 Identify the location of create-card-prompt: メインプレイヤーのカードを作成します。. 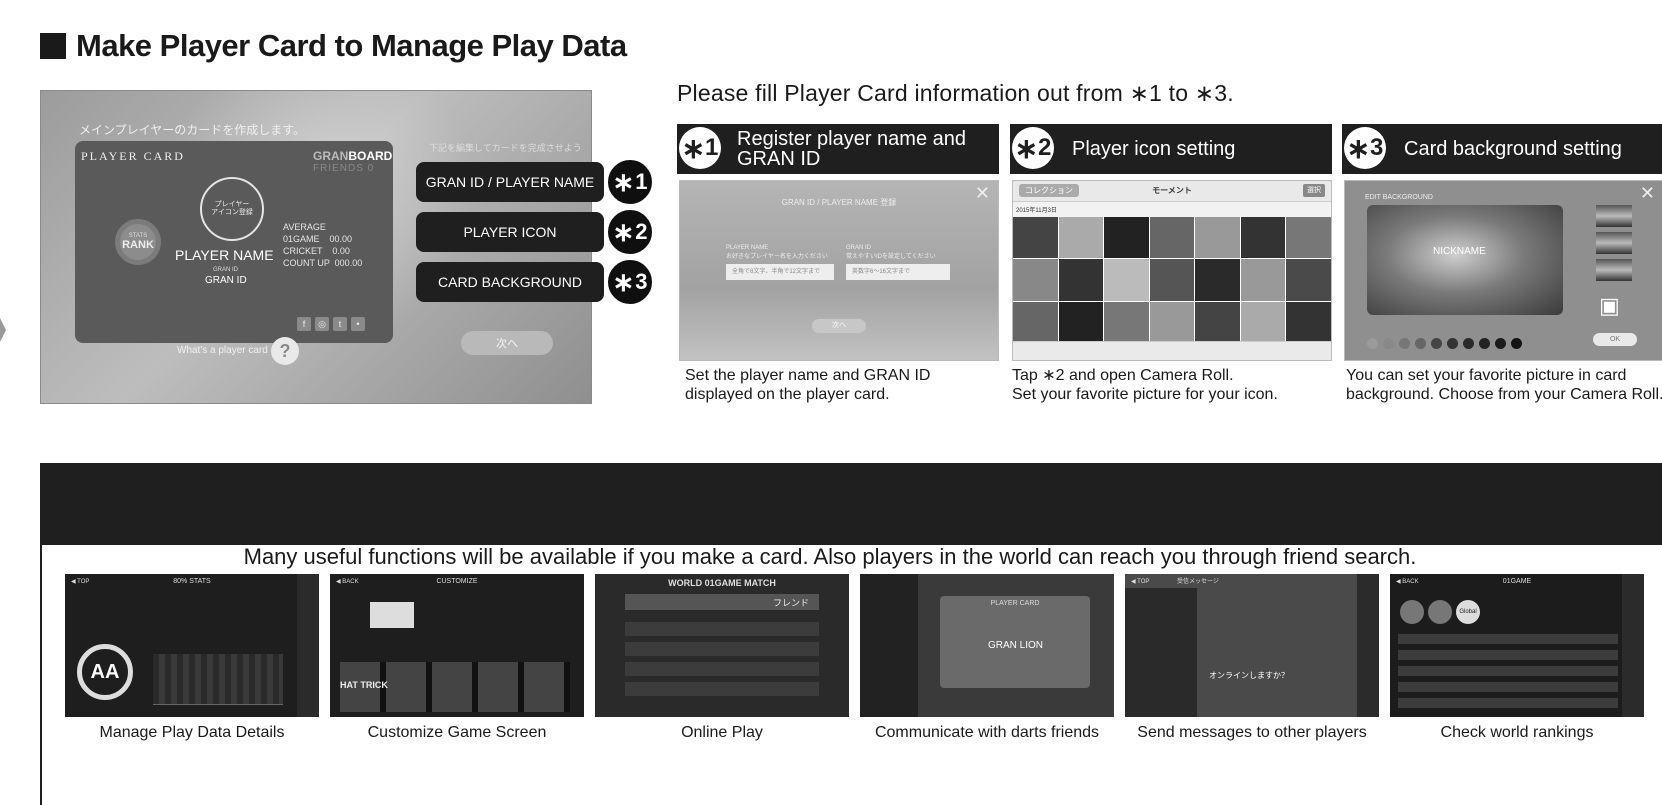
(192, 130).